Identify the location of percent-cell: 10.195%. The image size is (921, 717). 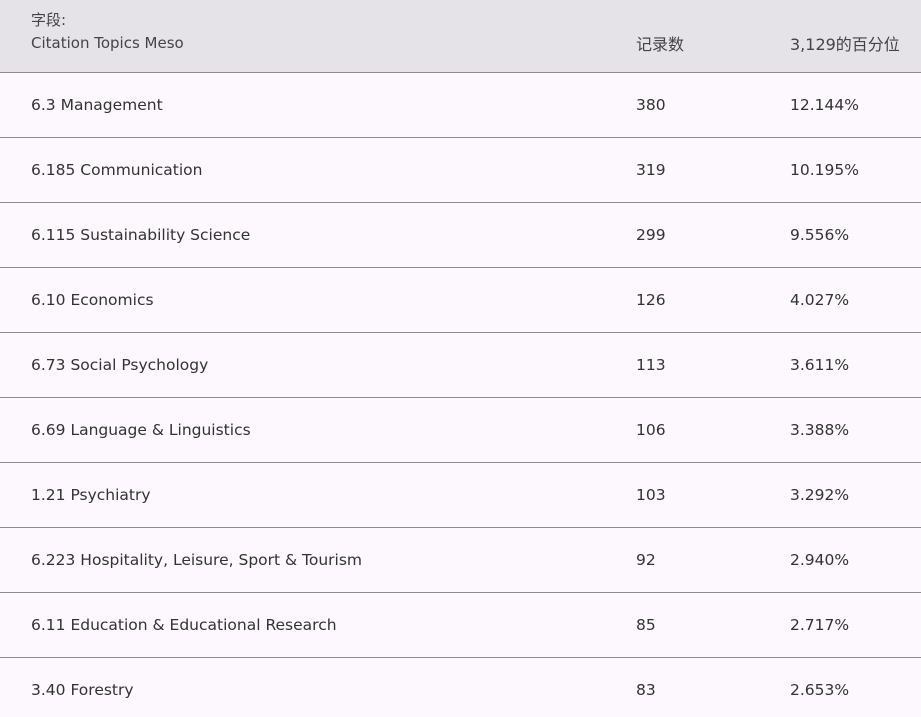
(824, 170).